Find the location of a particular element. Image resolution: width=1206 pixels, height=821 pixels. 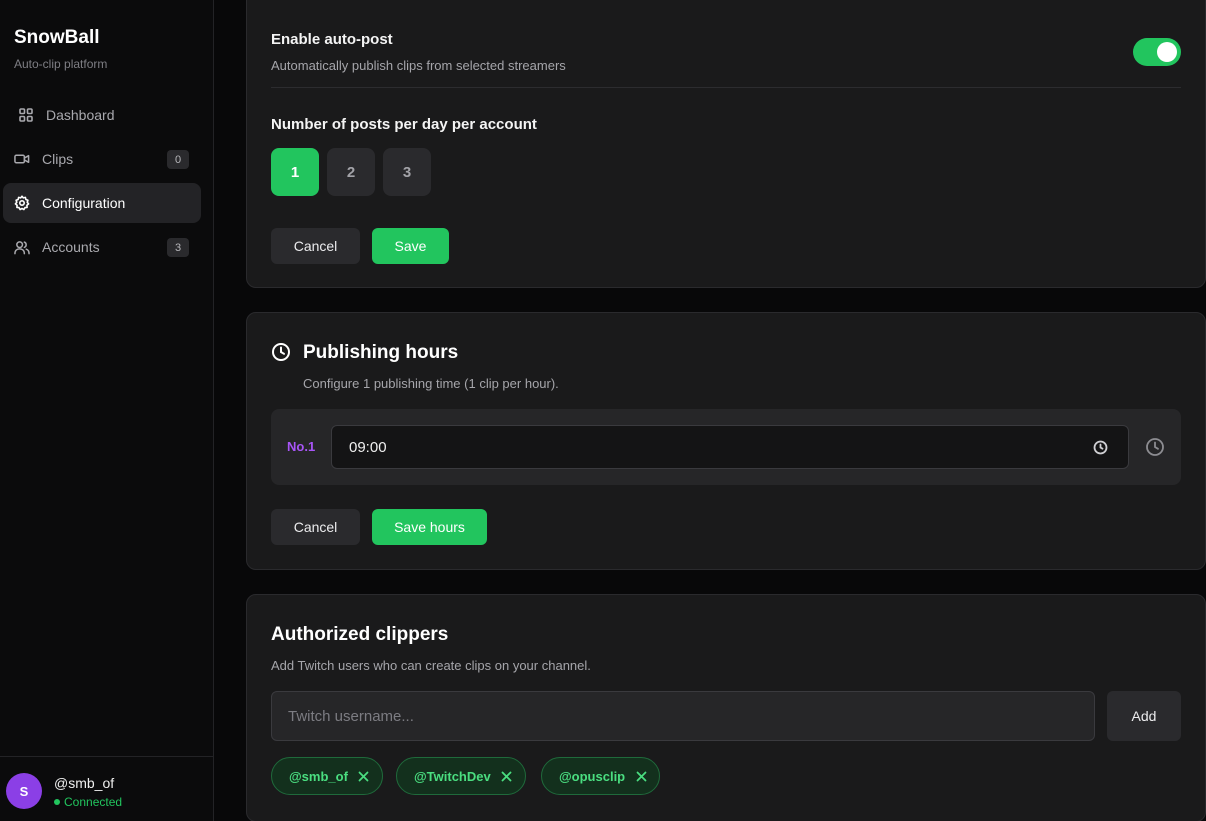

cancel-button: Cancel is located at coordinates (315, 246).